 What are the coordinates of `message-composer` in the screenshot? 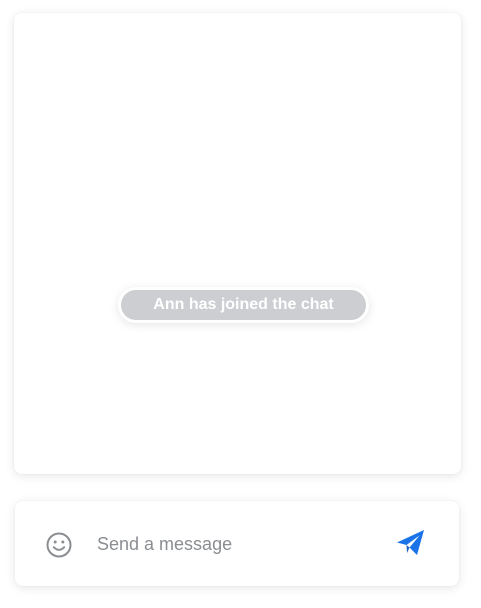 It's located at (237, 543).